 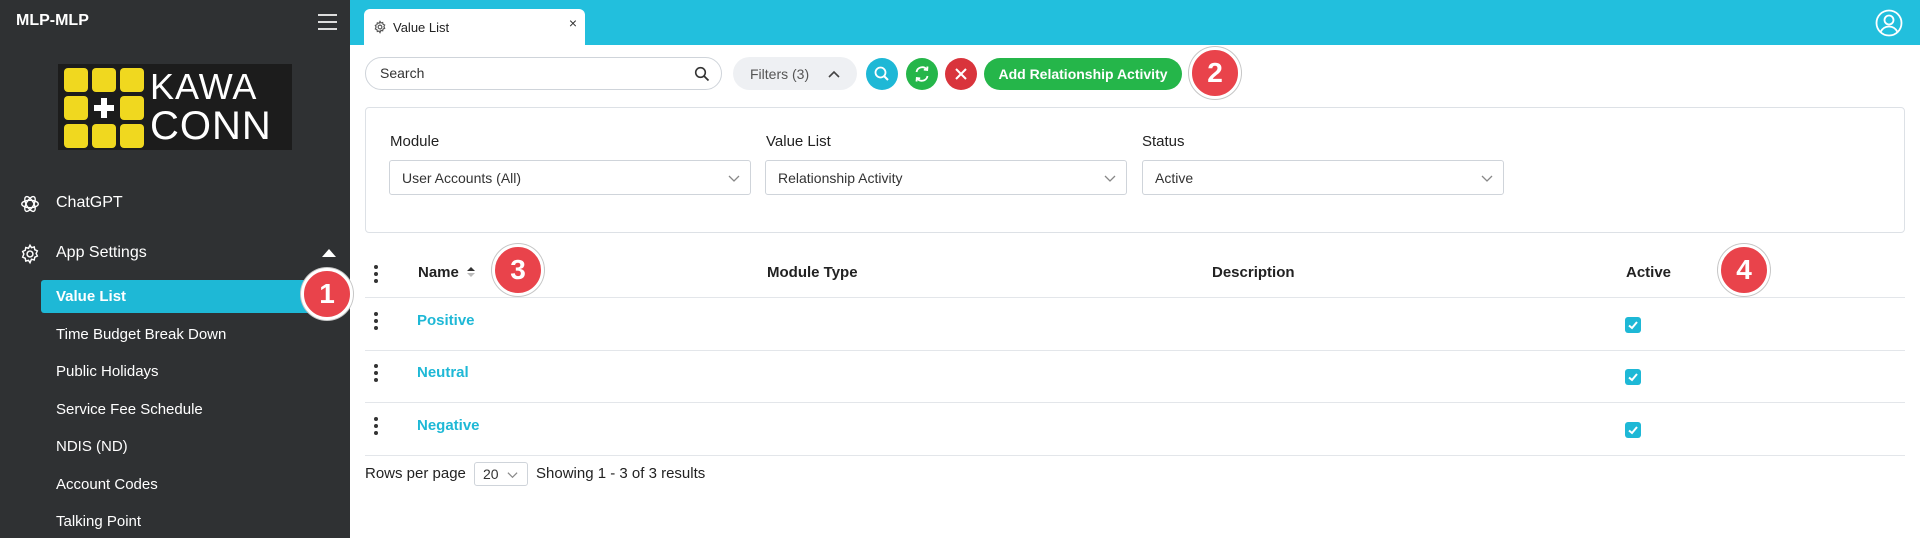 I want to click on sidebar-item-app-settings: App Settings, so click(x=175, y=253).